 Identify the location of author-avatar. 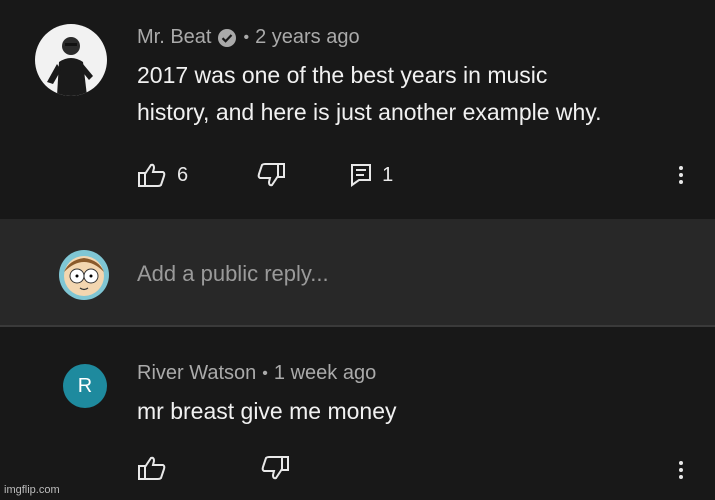
(71, 60).